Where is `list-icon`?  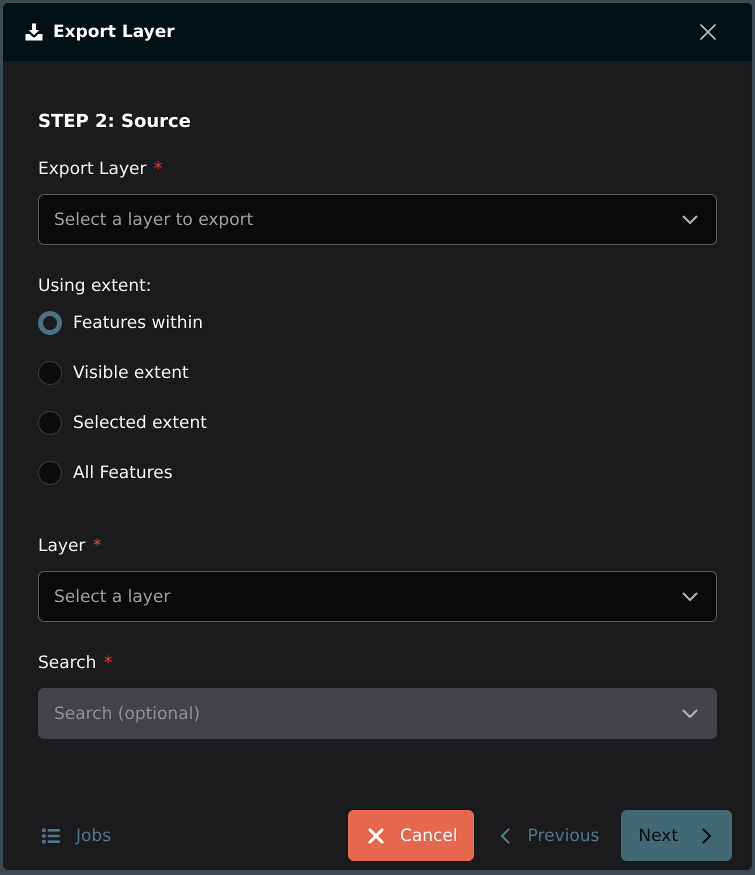
list-icon is located at coordinates (51, 836).